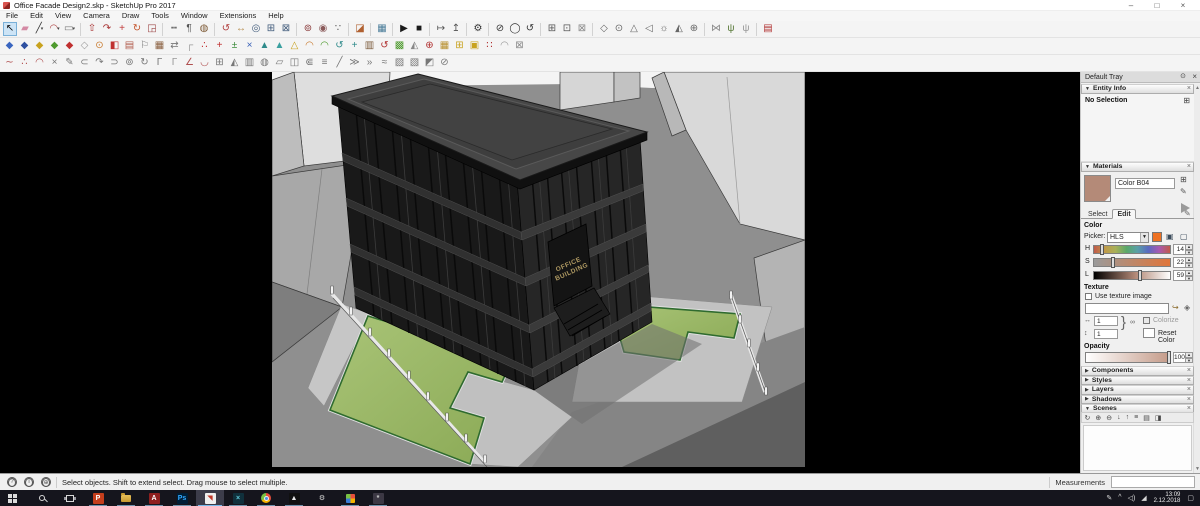  Describe the element at coordinates (205, 63) in the screenshot. I see `curve-tool-14: ◡` at that location.